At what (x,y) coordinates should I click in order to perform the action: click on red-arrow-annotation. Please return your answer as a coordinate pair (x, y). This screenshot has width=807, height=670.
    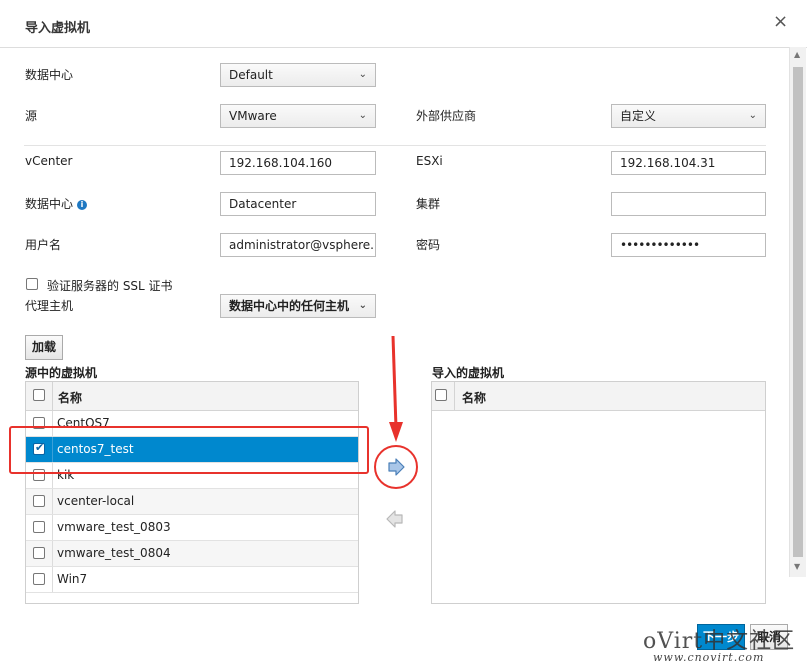
    Looking at the image, I should click on (396, 389).